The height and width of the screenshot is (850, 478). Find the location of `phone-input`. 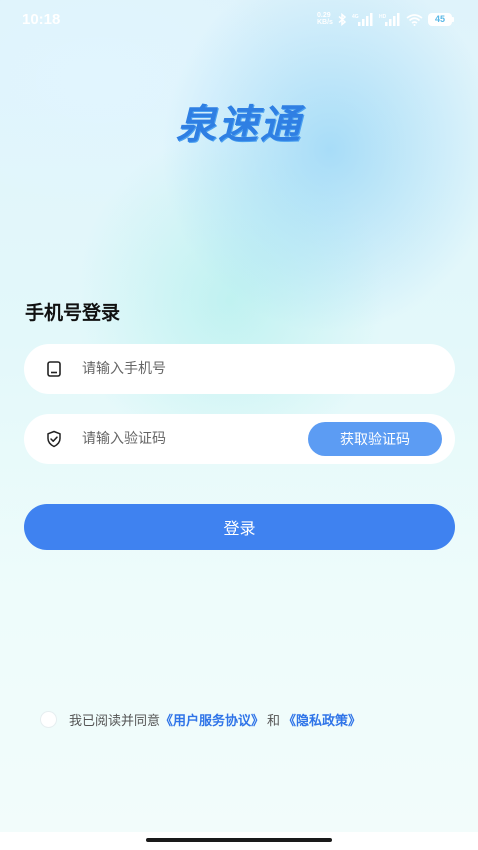

phone-input is located at coordinates (192, 369).